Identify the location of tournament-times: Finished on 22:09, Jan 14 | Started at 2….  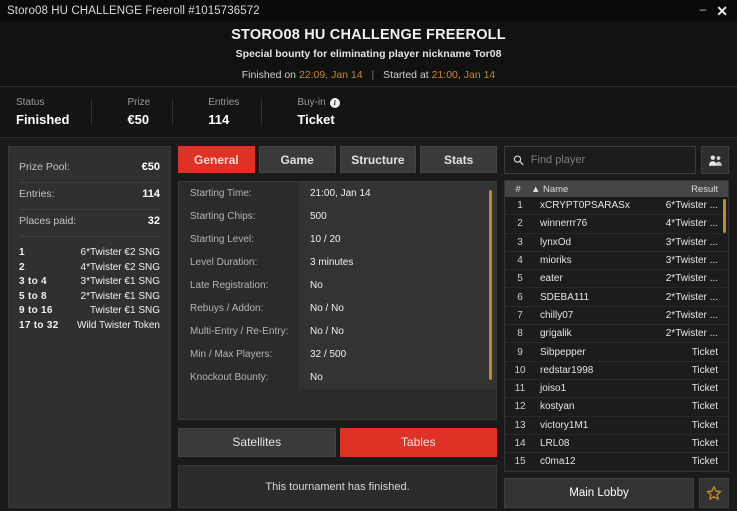
(368, 75).